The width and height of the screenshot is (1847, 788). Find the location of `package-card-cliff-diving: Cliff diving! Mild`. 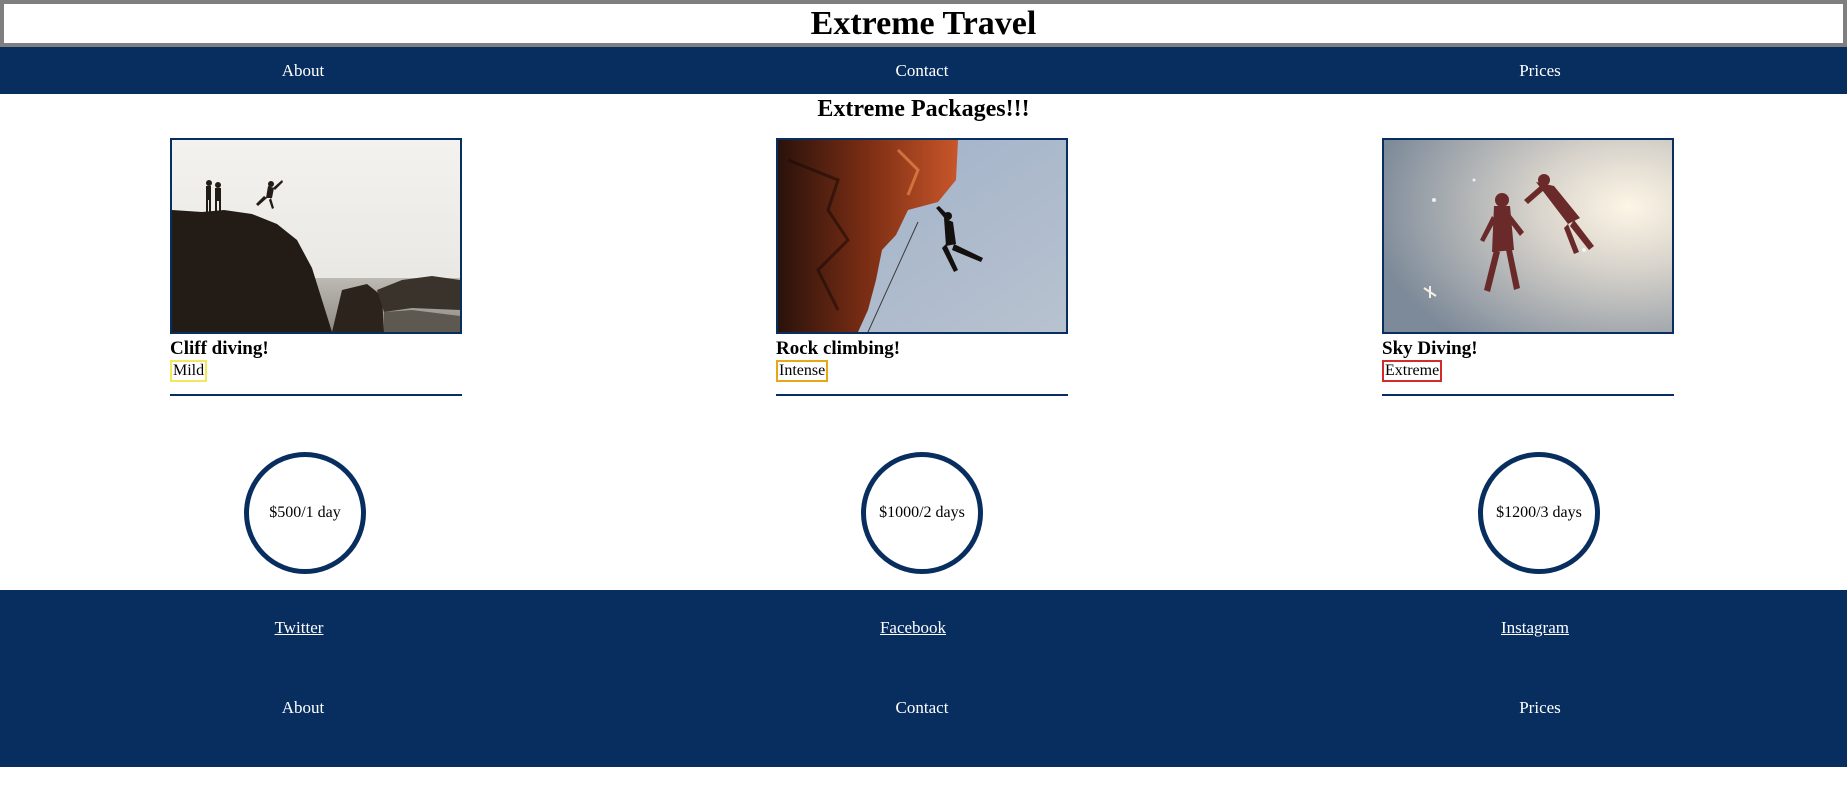

package-card-cliff-diving: Cliff diving! Mild is located at coordinates (316, 267).